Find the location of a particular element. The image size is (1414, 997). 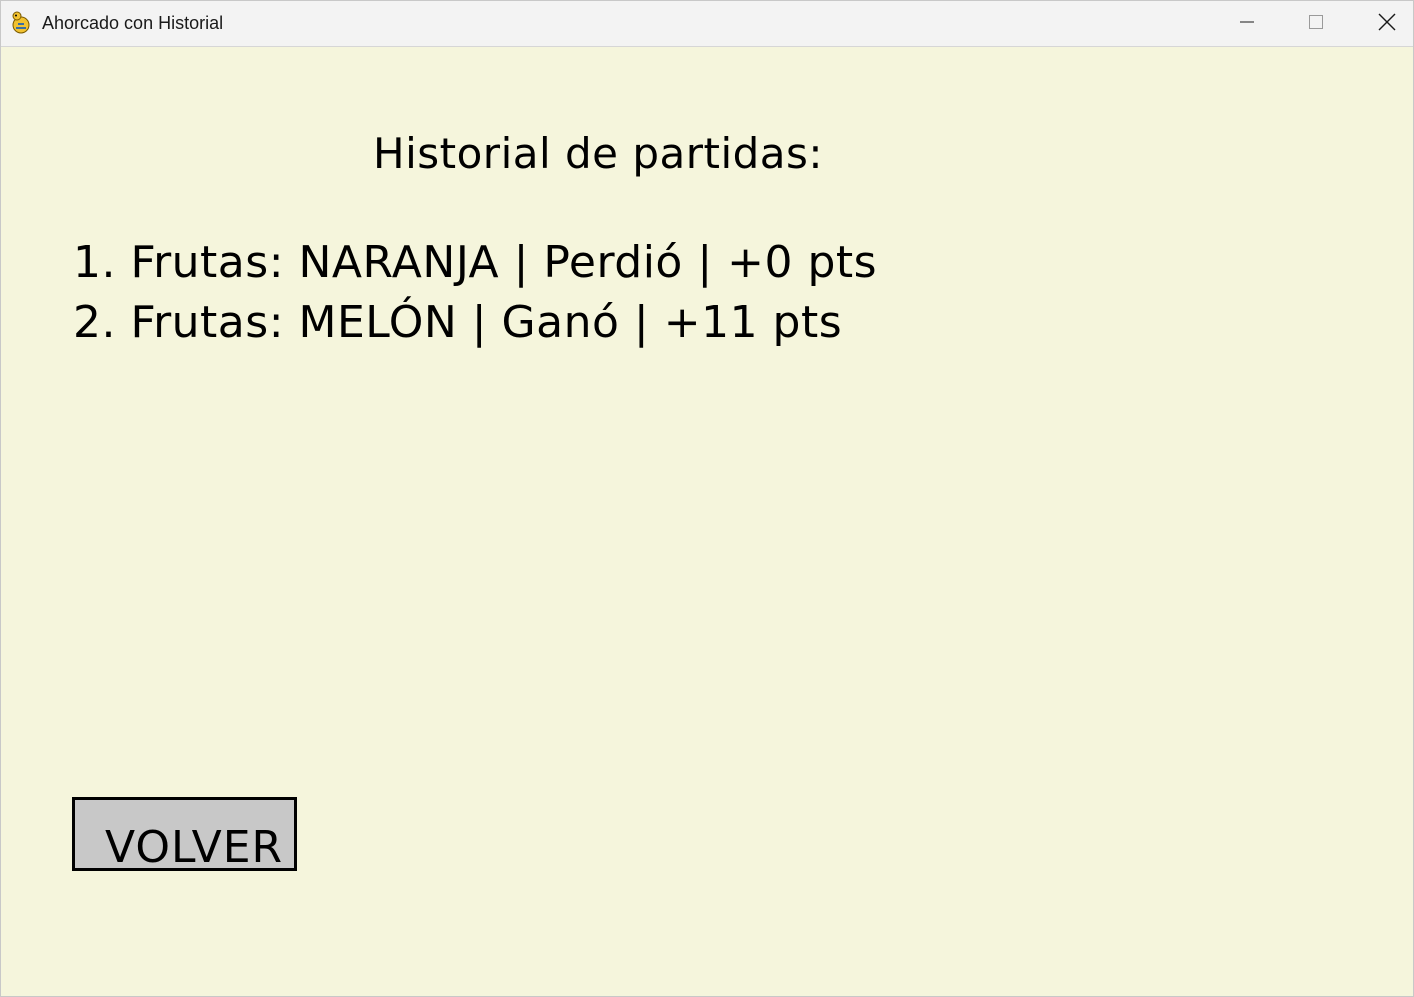

history-entry: 1. Frutas: NARANJA | Perdió | +0 pts is located at coordinates (475, 262).